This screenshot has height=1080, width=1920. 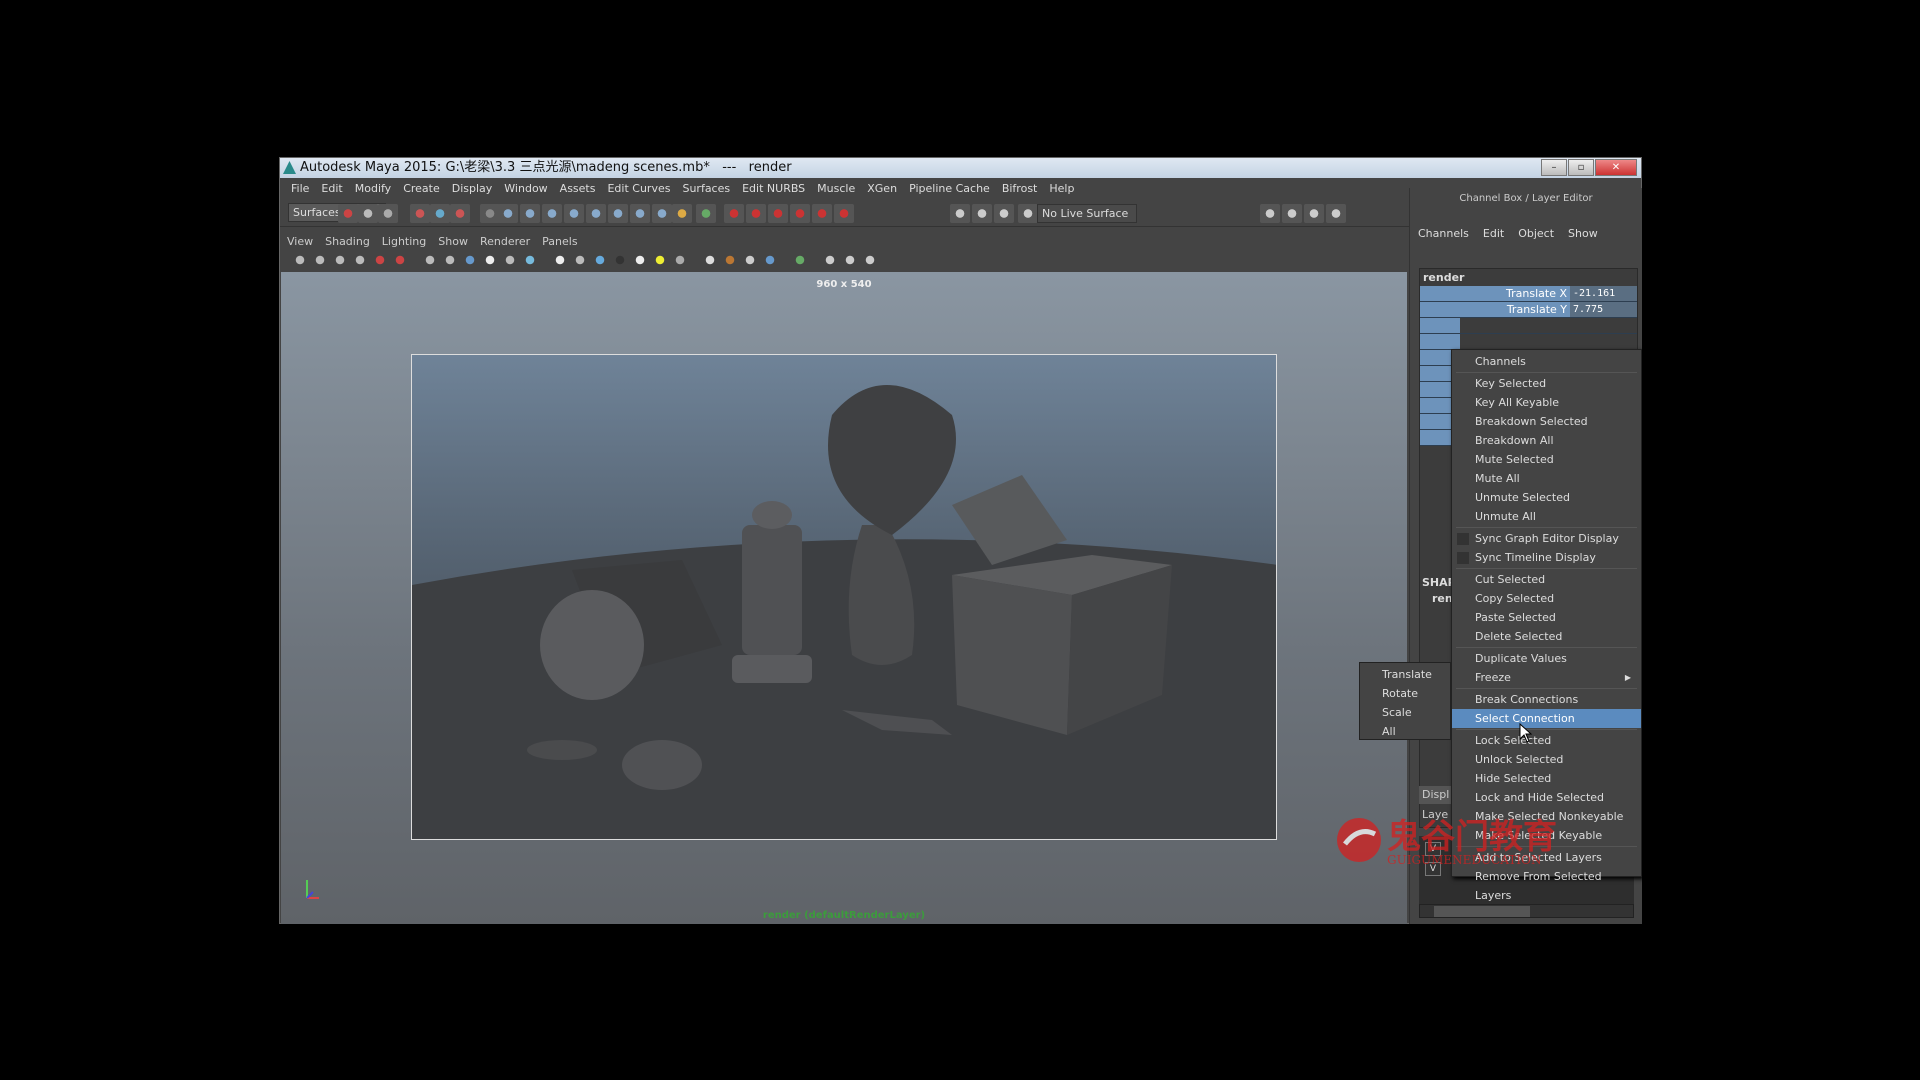 I want to click on freeze-rotate: Rotate, so click(x=1405, y=693).